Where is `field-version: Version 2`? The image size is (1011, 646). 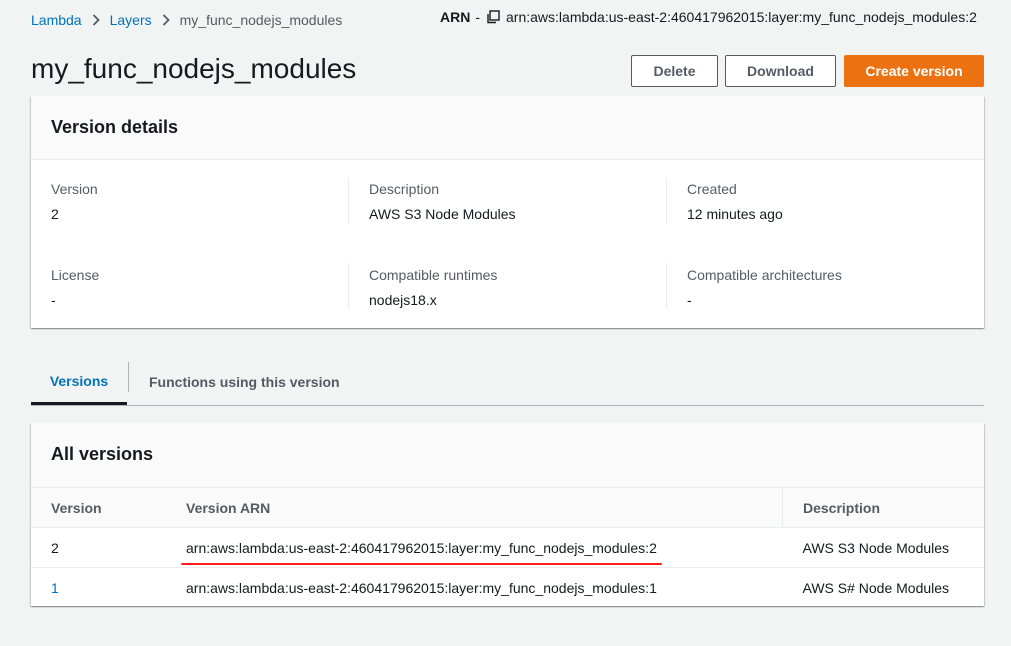 field-version: Version 2 is located at coordinates (74, 201).